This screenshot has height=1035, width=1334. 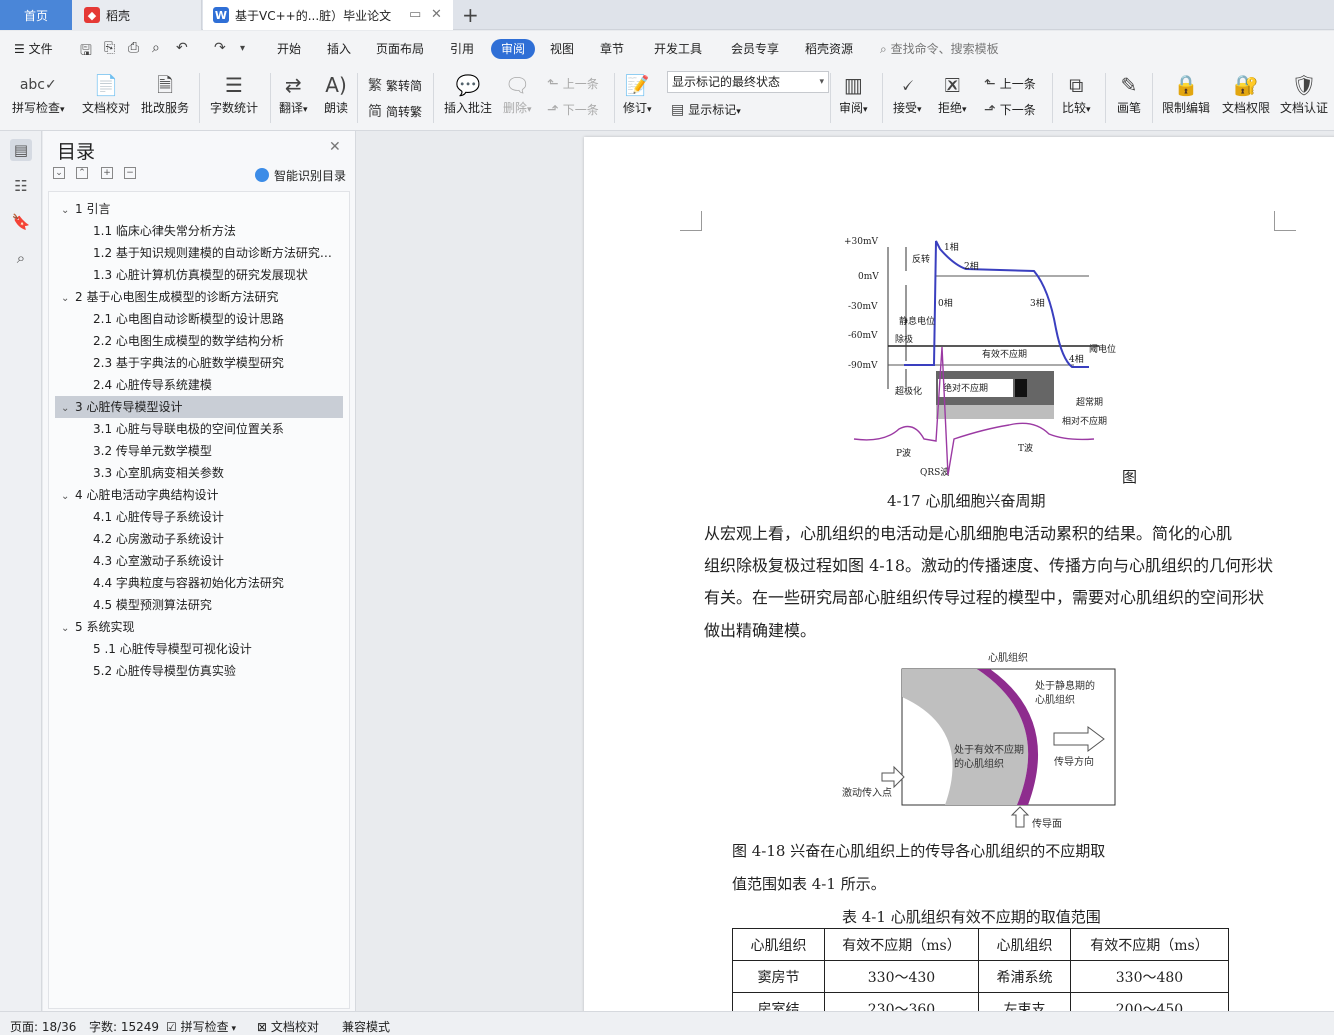 I want to click on command-search: ⌕ 查找命令、搜索模板, so click(x=939, y=48).